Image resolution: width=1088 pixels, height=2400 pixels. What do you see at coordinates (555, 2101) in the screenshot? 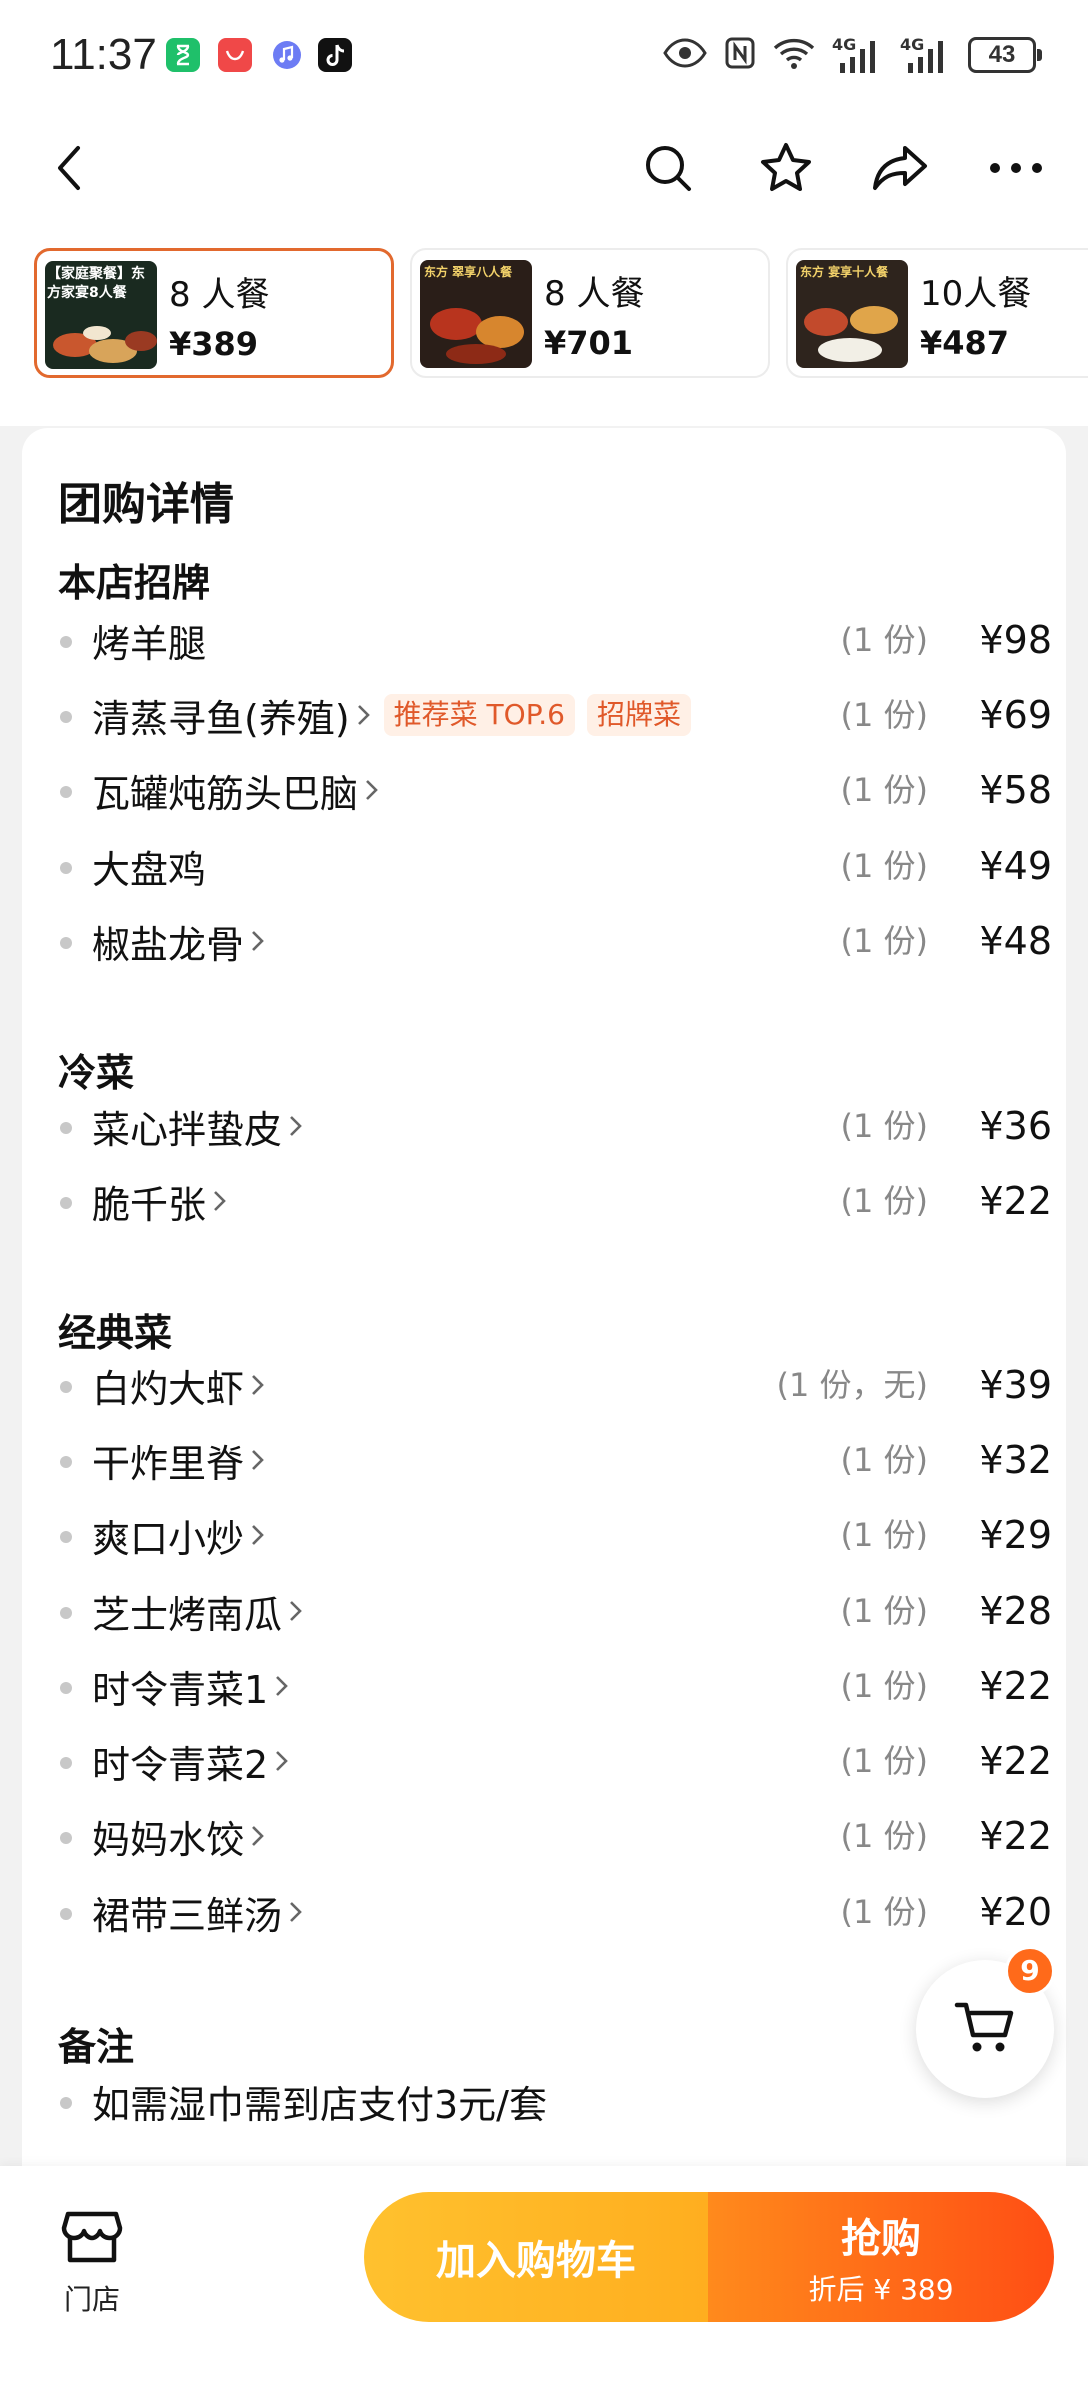
I see `note-row: 如需湿巾需到店支付3元/套` at bounding box center [555, 2101].